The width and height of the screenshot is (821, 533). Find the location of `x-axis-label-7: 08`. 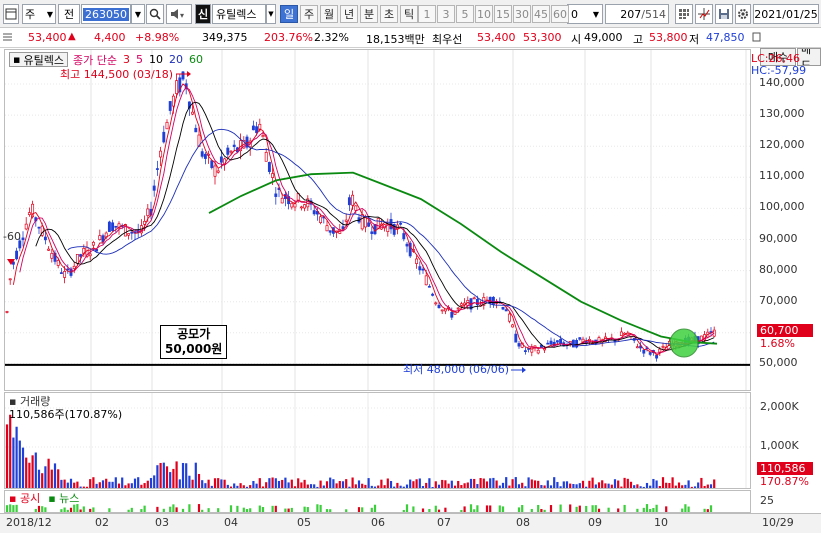

x-axis-label-7: 08 is located at coordinates (523, 522).